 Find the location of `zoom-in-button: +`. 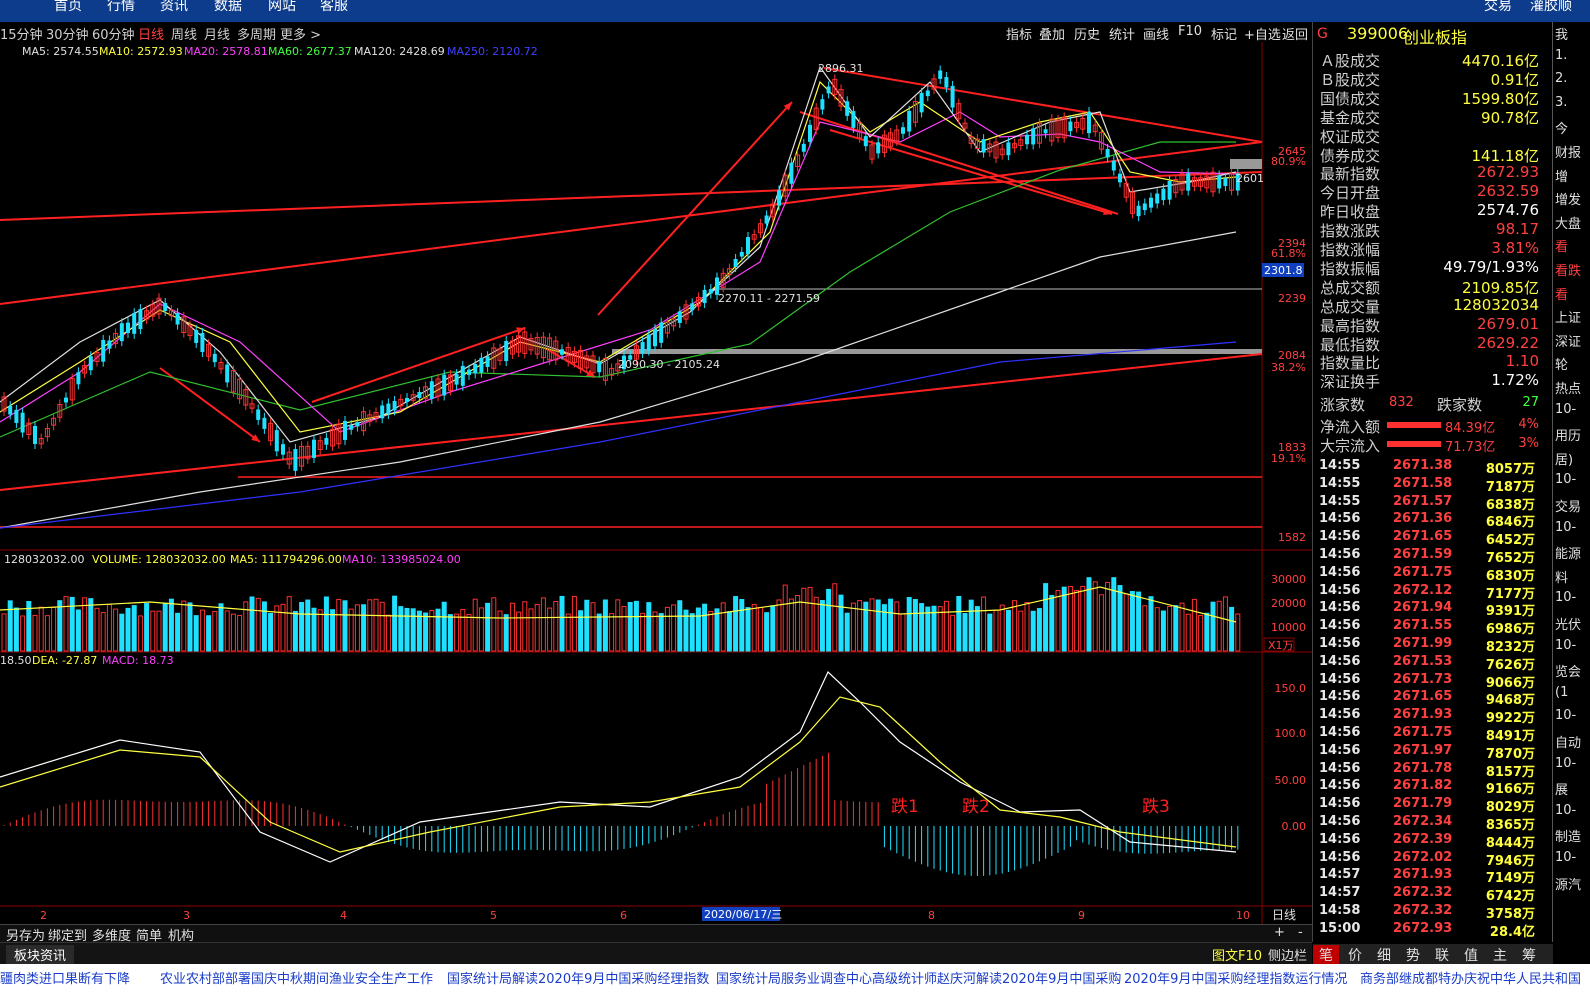

zoom-in-button: + is located at coordinates (1279, 932).